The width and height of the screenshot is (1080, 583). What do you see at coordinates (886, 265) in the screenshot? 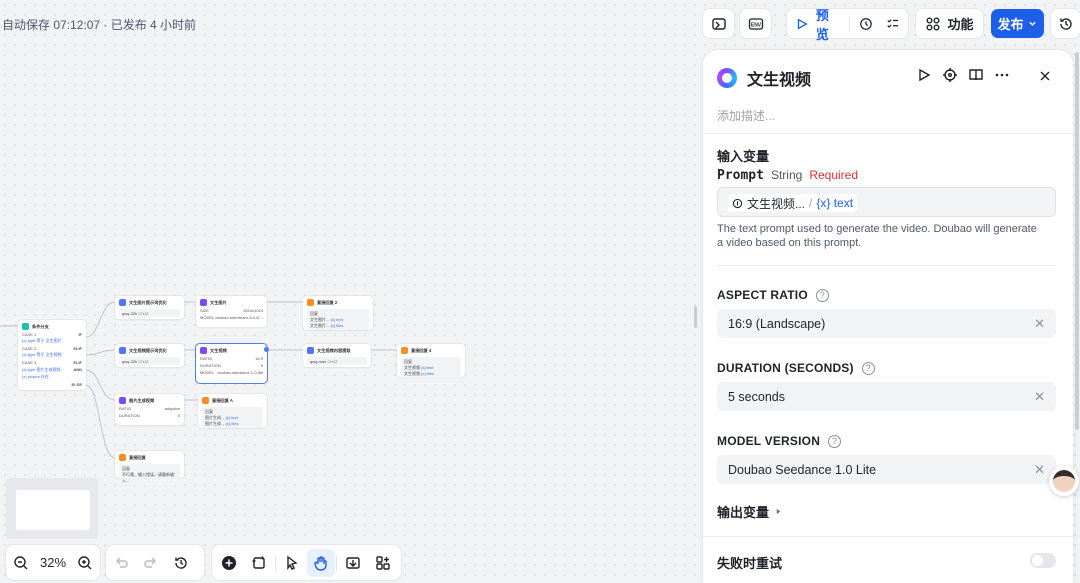
I see `divider` at bounding box center [886, 265].